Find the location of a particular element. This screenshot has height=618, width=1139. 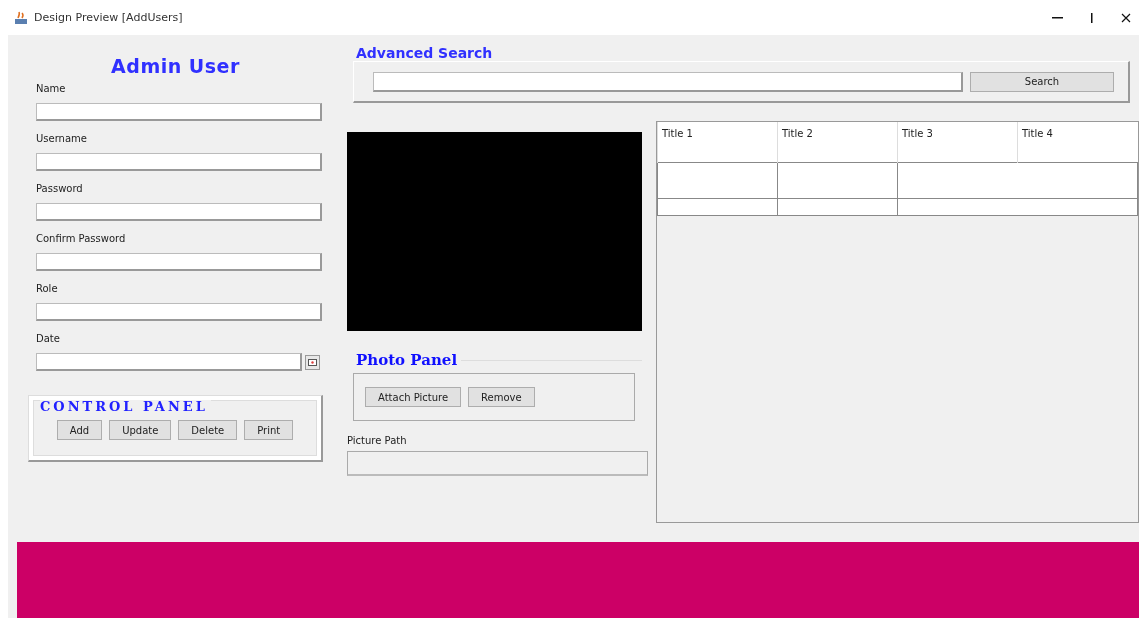

field-label: Picture Path is located at coordinates (377, 440).